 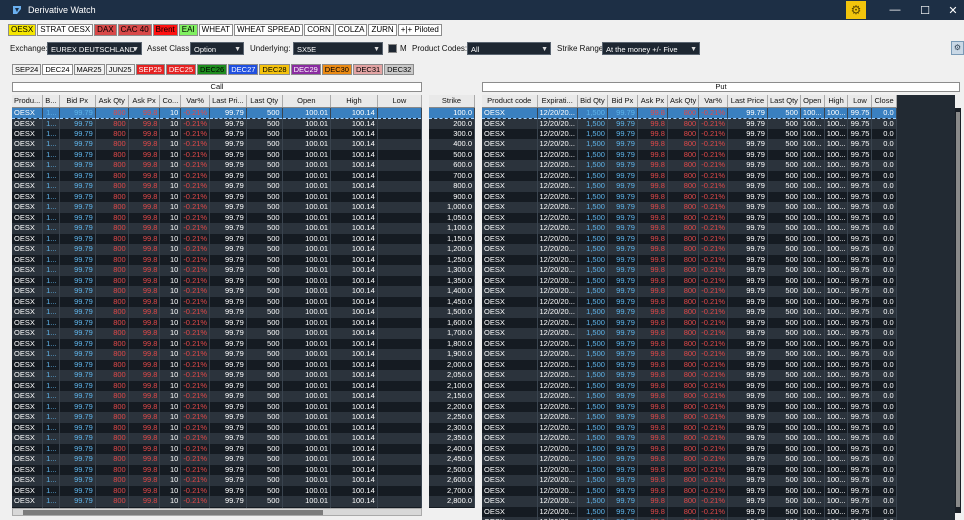 I want to click on call-column-header: Open, so click(x=307, y=101).